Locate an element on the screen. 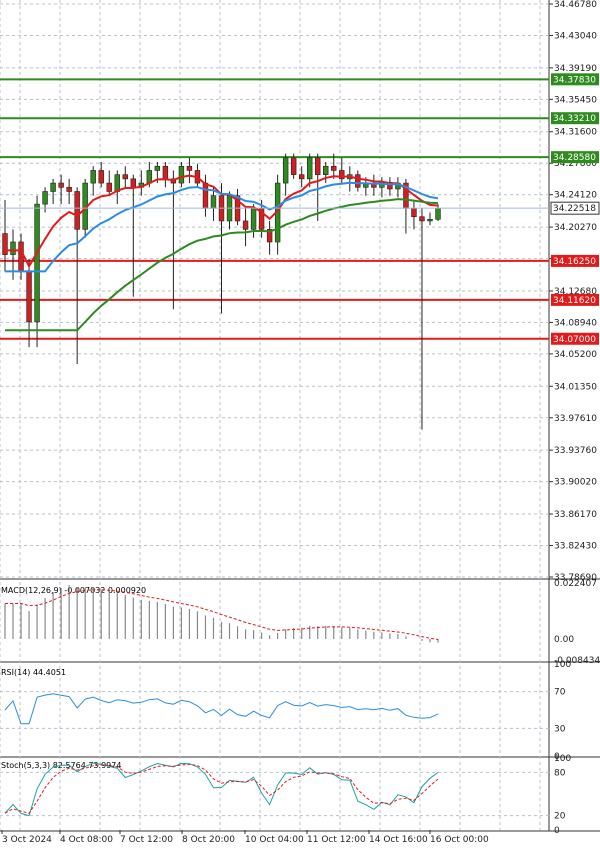 Image resolution: width=600 pixels, height=848 pixels. time-tick-label: 11 Oct 12:00 is located at coordinates (336, 840).